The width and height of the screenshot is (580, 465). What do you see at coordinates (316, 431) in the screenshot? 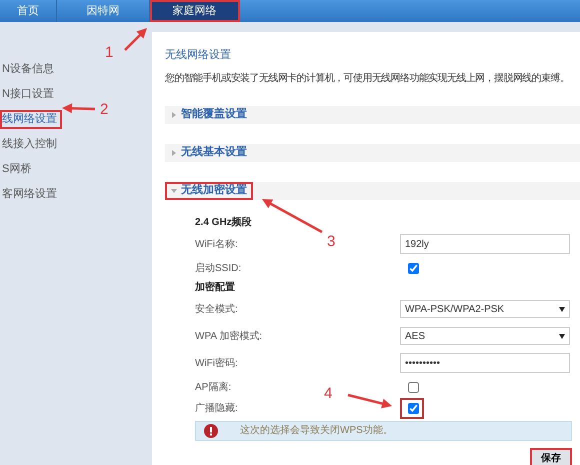
I see `warning-text: 这次的选择会导致关闭WPS功能。` at bounding box center [316, 431].